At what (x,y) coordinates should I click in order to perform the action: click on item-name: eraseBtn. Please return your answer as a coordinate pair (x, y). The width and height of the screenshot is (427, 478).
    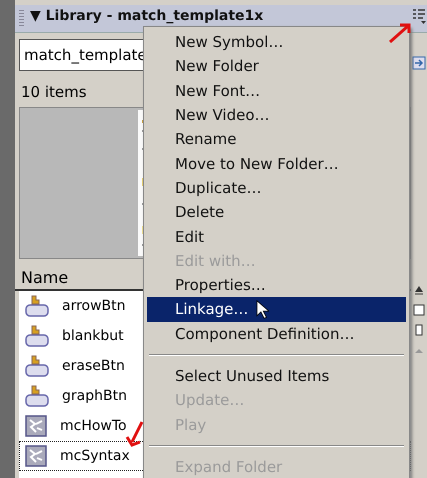
    Looking at the image, I should click on (93, 366).